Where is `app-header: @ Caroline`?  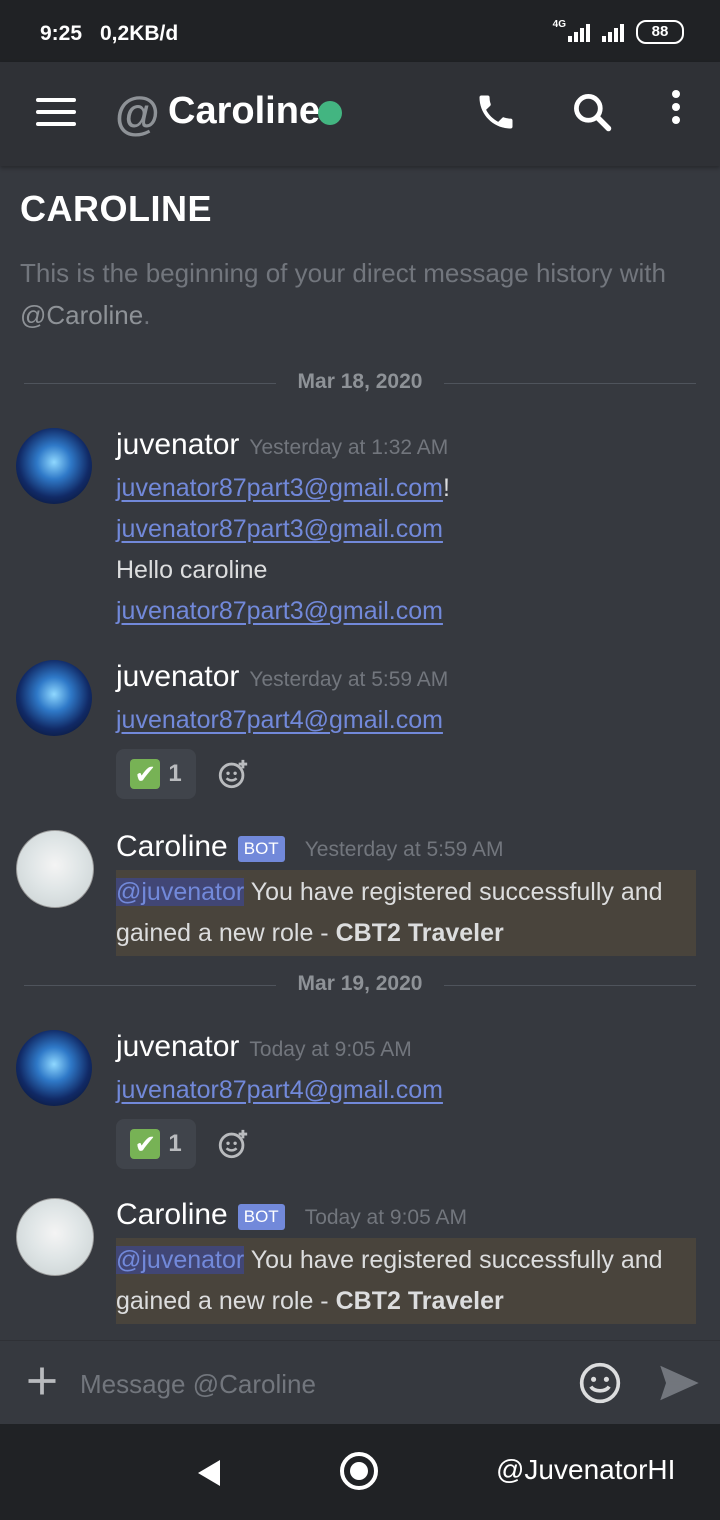
app-header: @ Caroline is located at coordinates (360, 114).